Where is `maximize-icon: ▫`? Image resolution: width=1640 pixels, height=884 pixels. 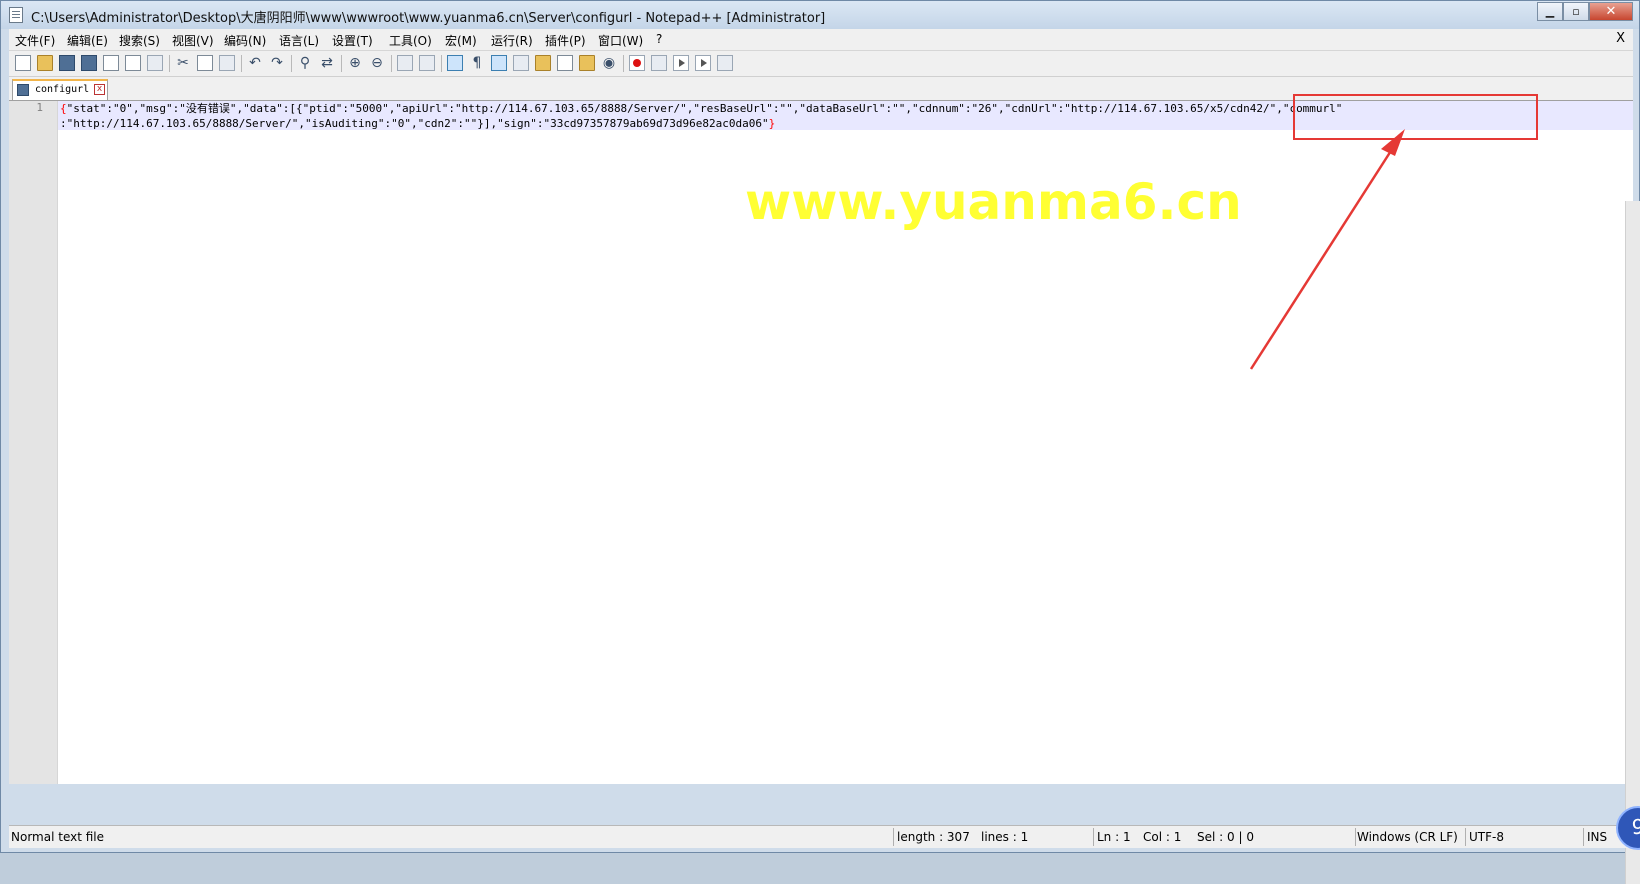 maximize-icon: ▫ is located at coordinates (1576, 11).